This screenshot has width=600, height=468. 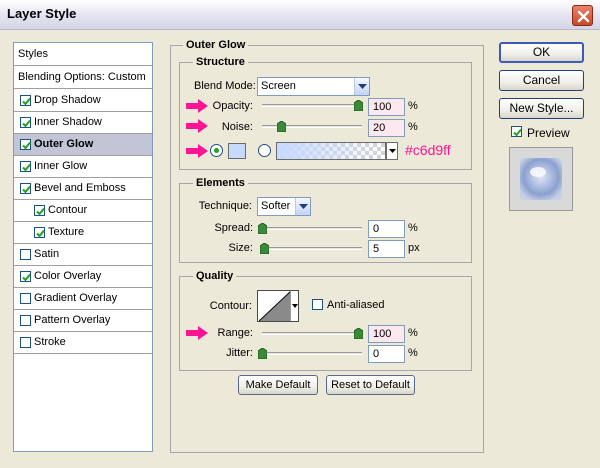 What do you see at coordinates (278, 86) in the screenshot?
I see `blend-mode-value: Screen` at bounding box center [278, 86].